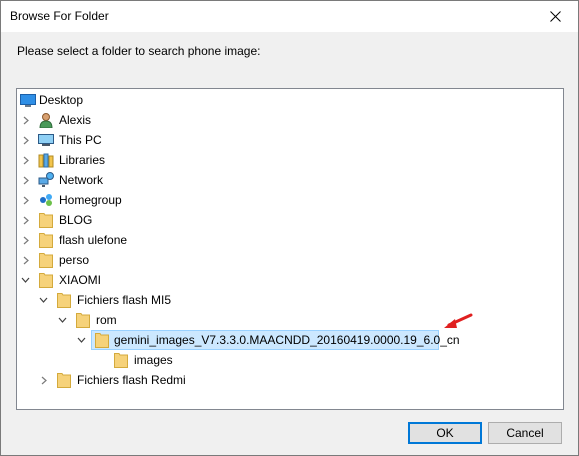 The image size is (579, 456). I want to click on tree-item-this-pc: This PC, so click(289, 140).